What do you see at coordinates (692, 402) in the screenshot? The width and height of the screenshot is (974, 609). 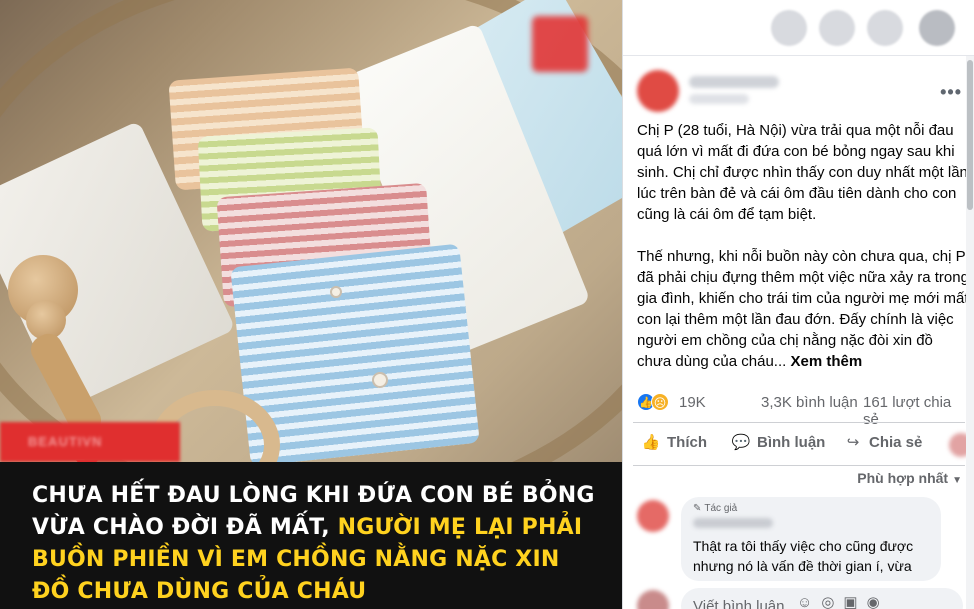 I see `reaction-count: 19K` at bounding box center [692, 402].